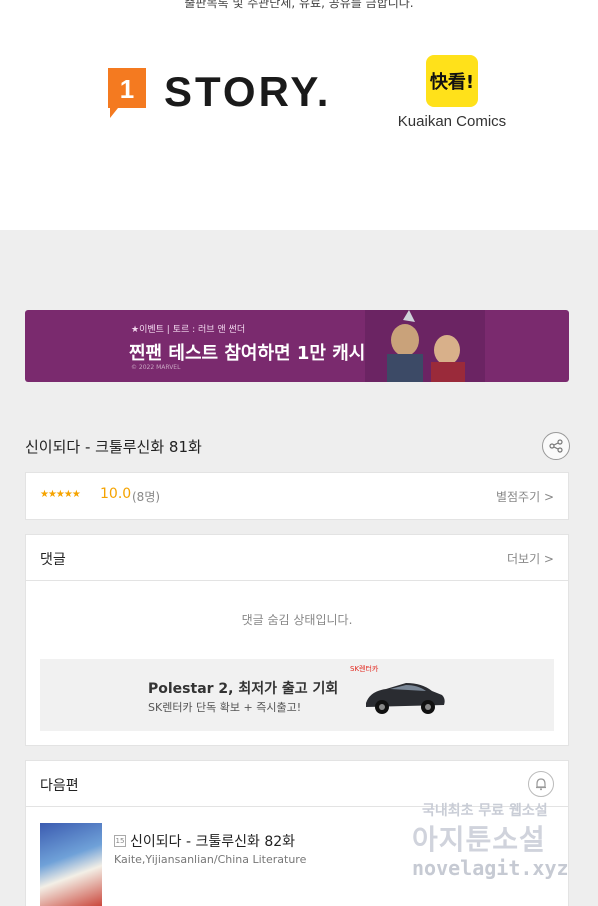  I want to click on story-badge-icon: 1, so click(127, 93).